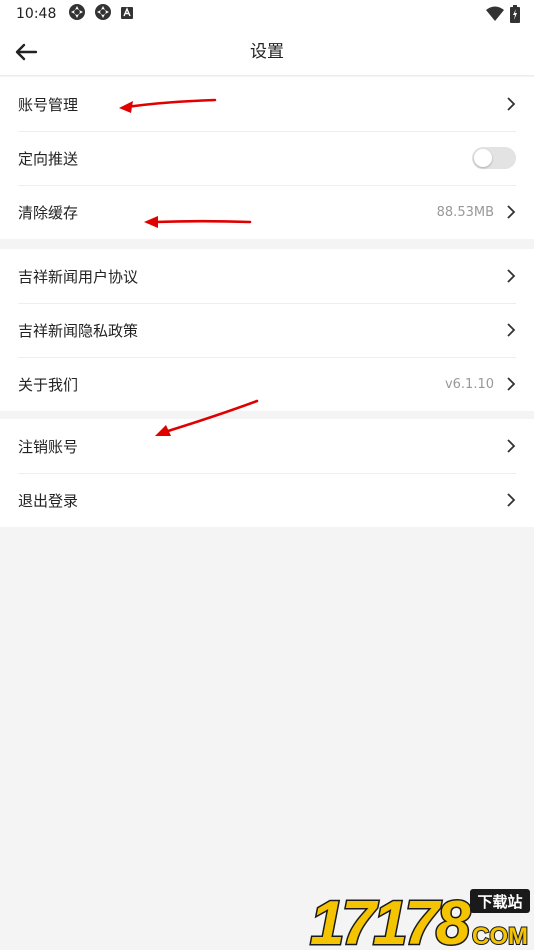 The image size is (534, 950). I want to click on row-label: 退出登录, so click(48, 500).